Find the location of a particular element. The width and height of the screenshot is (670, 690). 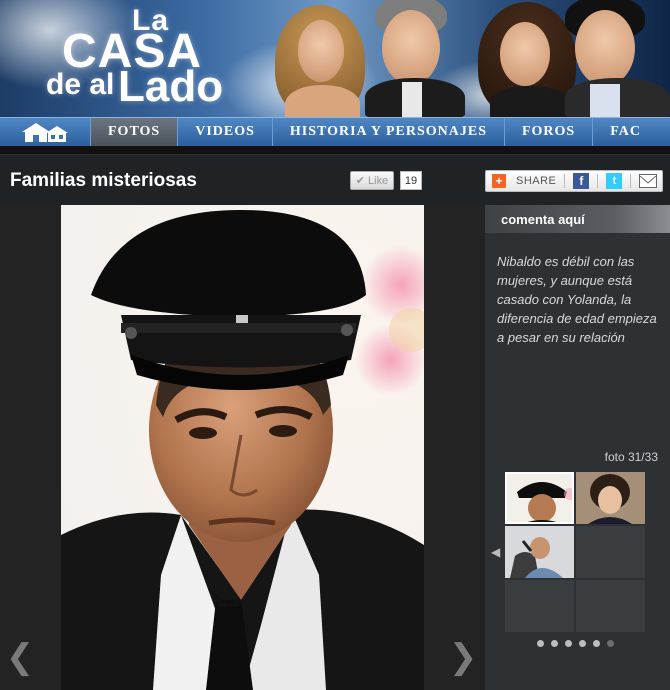

facebook-icon: f is located at coordinates (581, 181).